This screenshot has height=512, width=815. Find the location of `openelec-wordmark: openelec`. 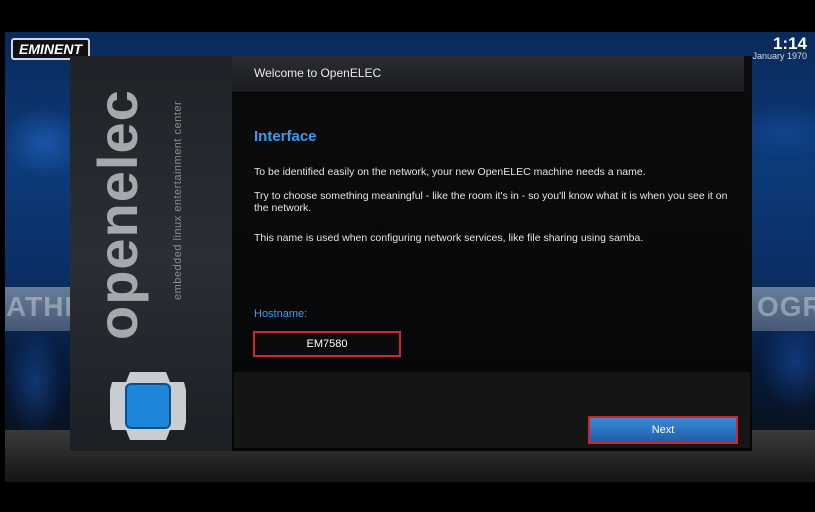

openelec-wordmark: openelec is located at coordinates (117, 214).